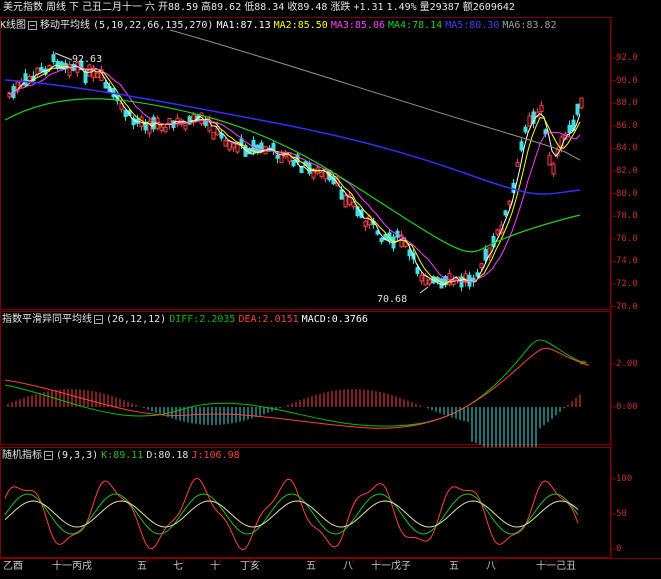 Image resolution: width=661 pixels, height=579 pixels. I want to click on time-tick: 乙酉, so click(13, 566).